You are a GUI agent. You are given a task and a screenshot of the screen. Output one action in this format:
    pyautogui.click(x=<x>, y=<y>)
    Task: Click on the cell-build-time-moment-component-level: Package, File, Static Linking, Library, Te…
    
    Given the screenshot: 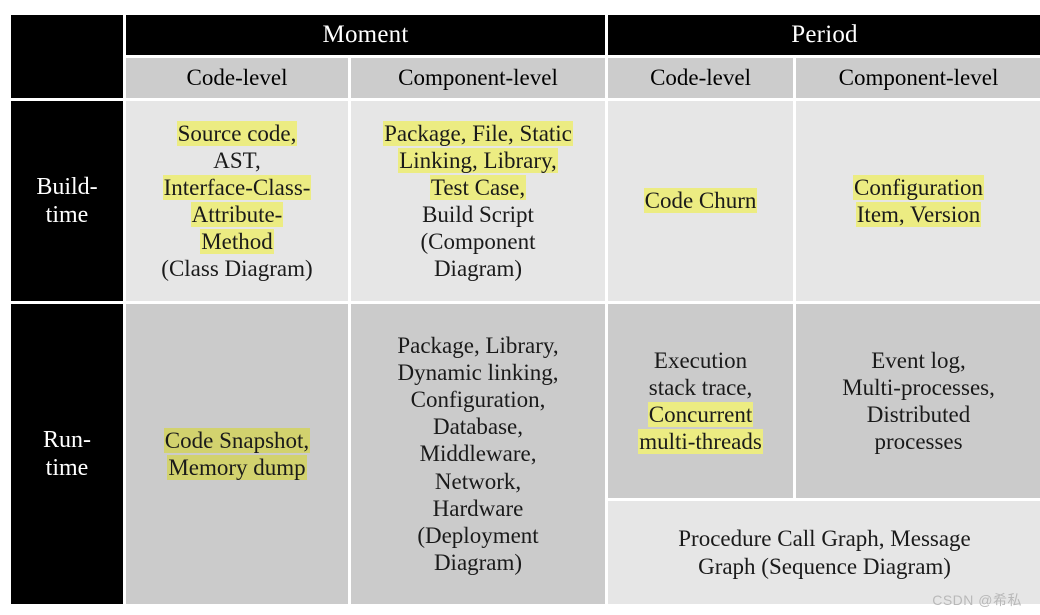 What is the action you would take?
    pyautogui.click(x=478, y=201)
    